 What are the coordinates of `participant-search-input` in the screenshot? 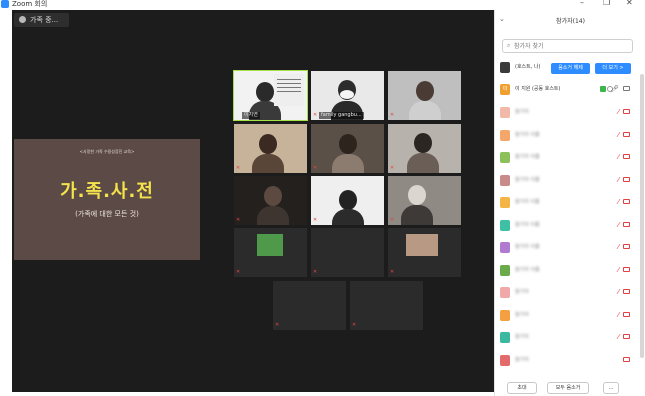 It's located at (571, 46).